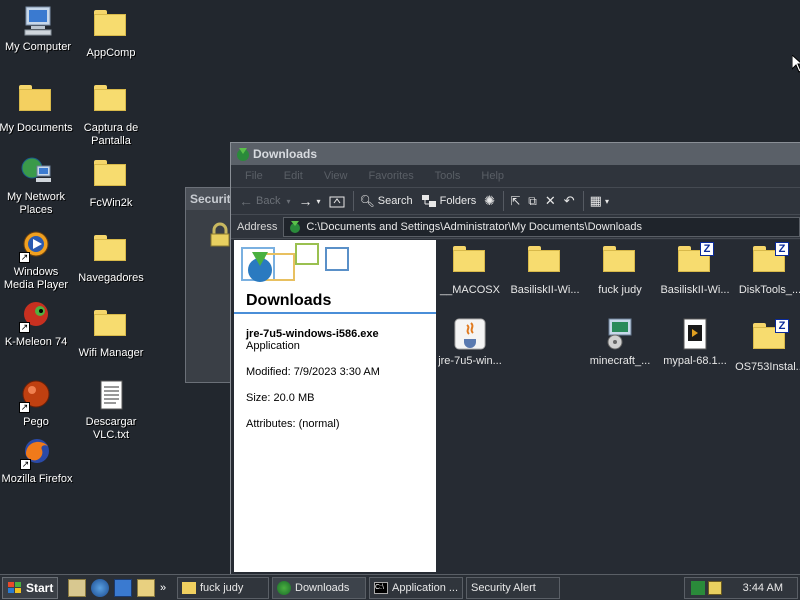 Image resolution: width=800 pixels, height=600 pixels. What do you see at coordinates (220, 234) in the screenshot?
I see `padlock-icon` at bounding box center [220, 234].